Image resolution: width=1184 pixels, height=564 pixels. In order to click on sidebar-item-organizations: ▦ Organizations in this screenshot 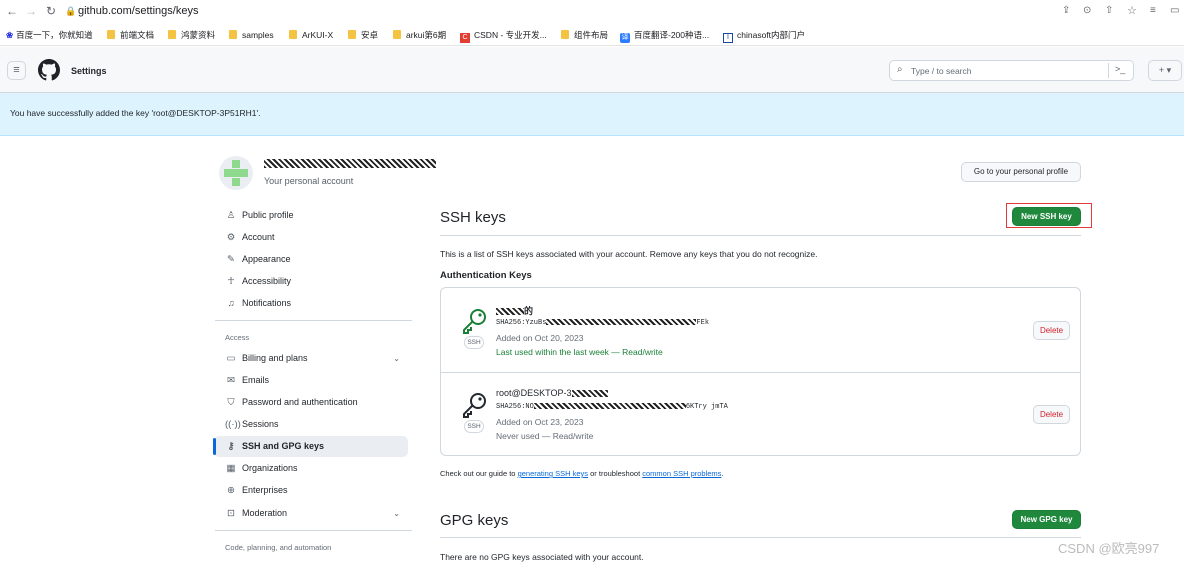, I will do `click(311, 468)`.